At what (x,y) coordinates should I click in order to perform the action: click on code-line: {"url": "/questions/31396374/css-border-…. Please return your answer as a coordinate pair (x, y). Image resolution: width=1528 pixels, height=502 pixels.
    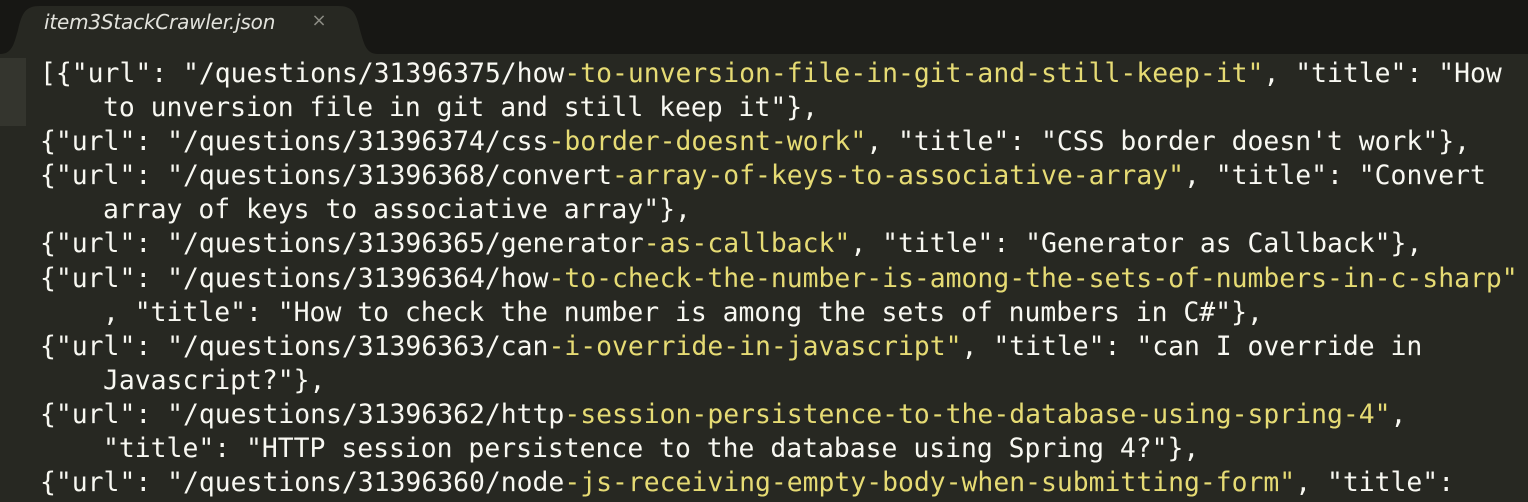
    Looking at the image, I should click on (784, 142).